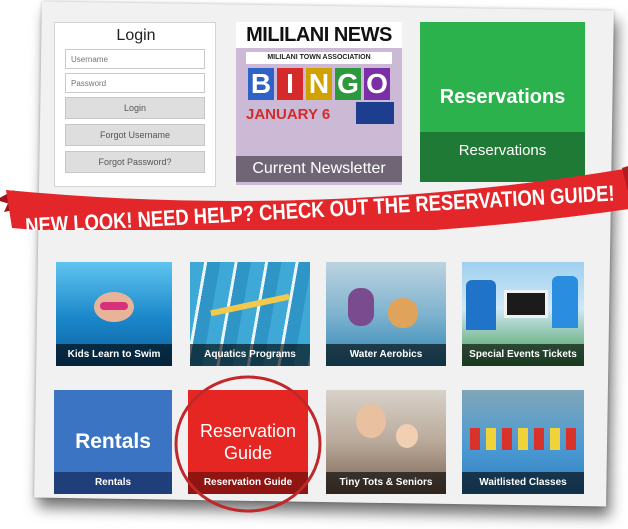  What do you see at coordinates (348, 84) in the screenshot?
I see `bingo-letter: G` at bounding box center [348, 84].